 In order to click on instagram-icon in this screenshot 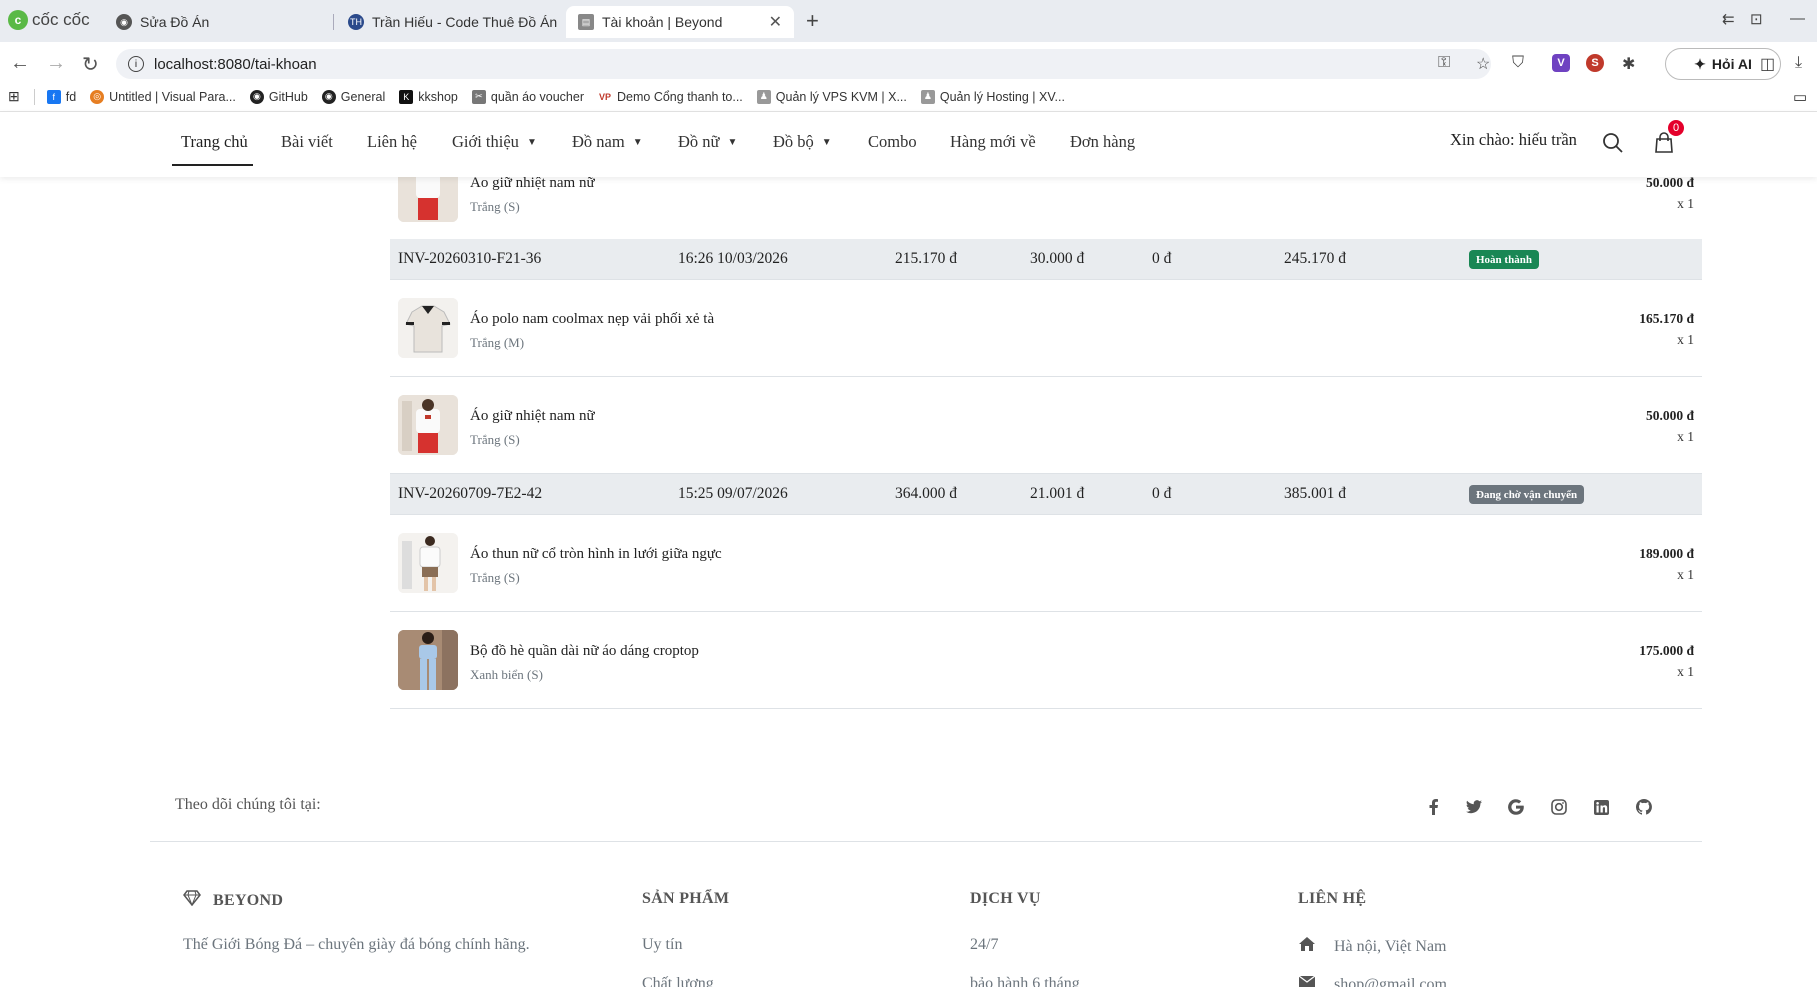, I will do `click(1559, 807)`.